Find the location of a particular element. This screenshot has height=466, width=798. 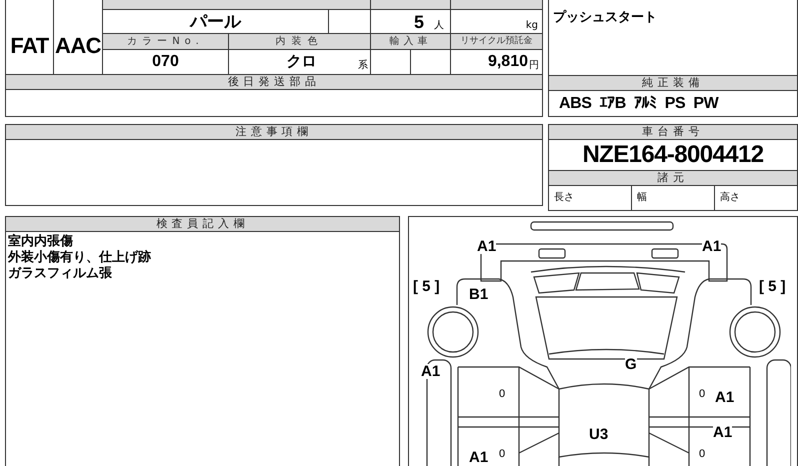

capacity-unit: 人 is located at coordinates (439, 26).